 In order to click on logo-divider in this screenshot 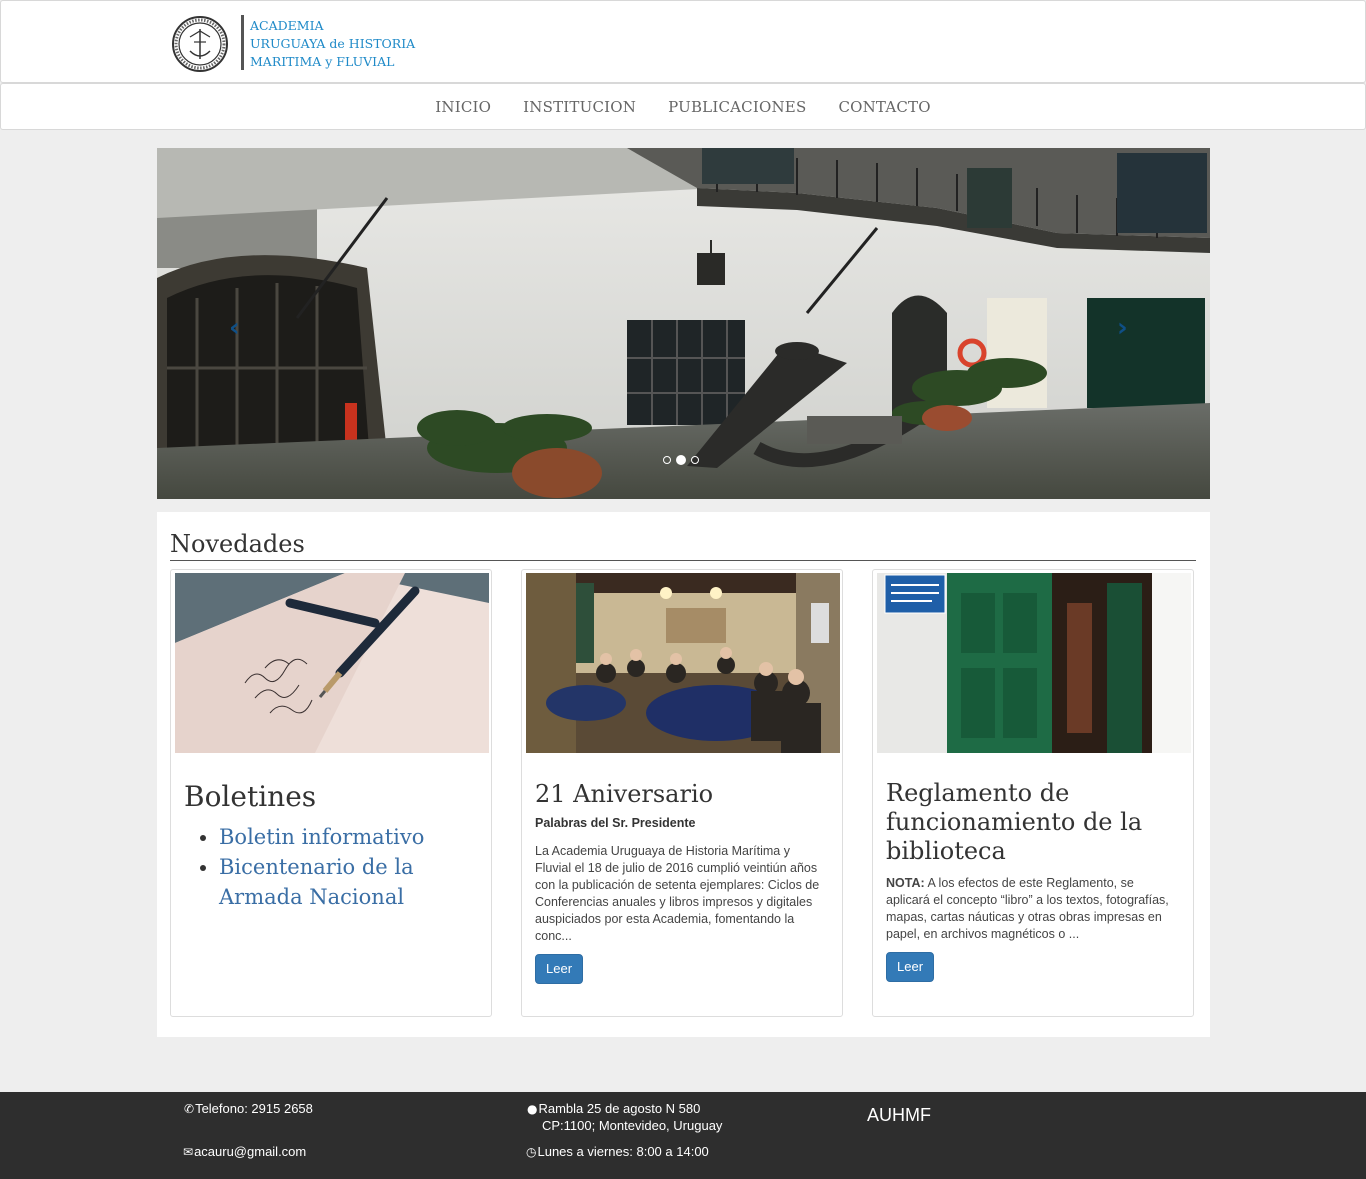, I will do `click(242, 42)`.